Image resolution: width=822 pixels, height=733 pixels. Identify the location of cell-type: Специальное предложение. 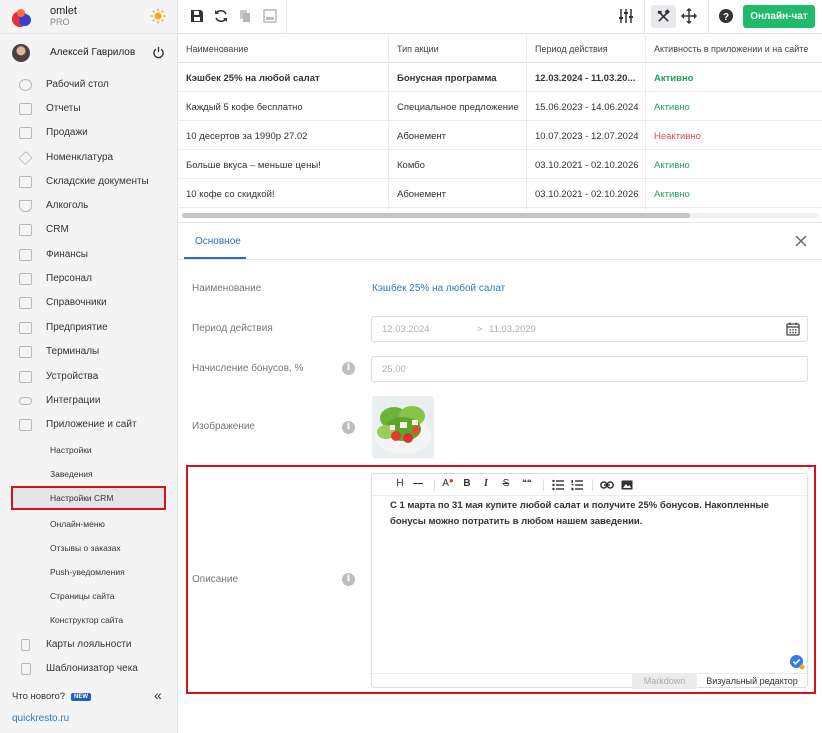
(458, 107).